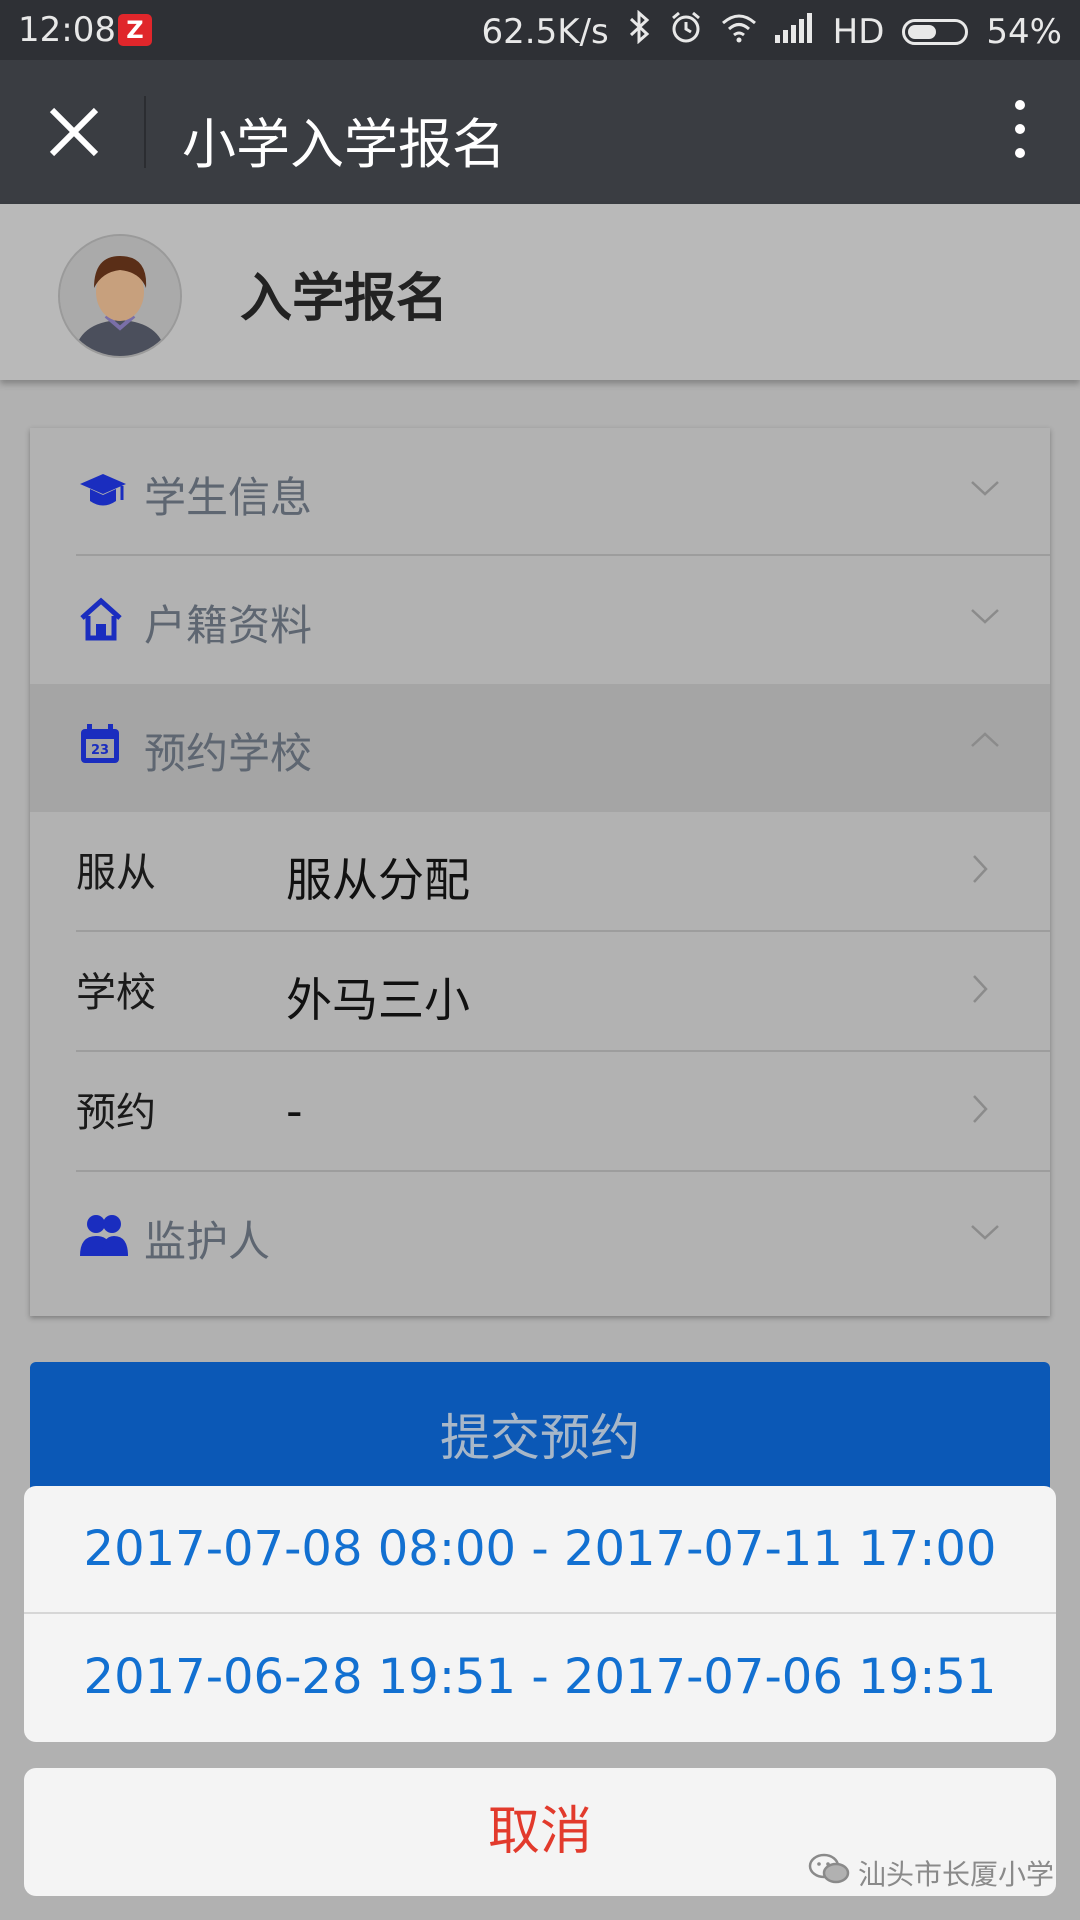 The image size is (1080, 1920). What do you see at coordinates (540, 1549) in the screenshot?
I see `time-slot-option: 2017-07-08 08:00 - 2017-07-11 17:00` at bounding box center [540, 1549].